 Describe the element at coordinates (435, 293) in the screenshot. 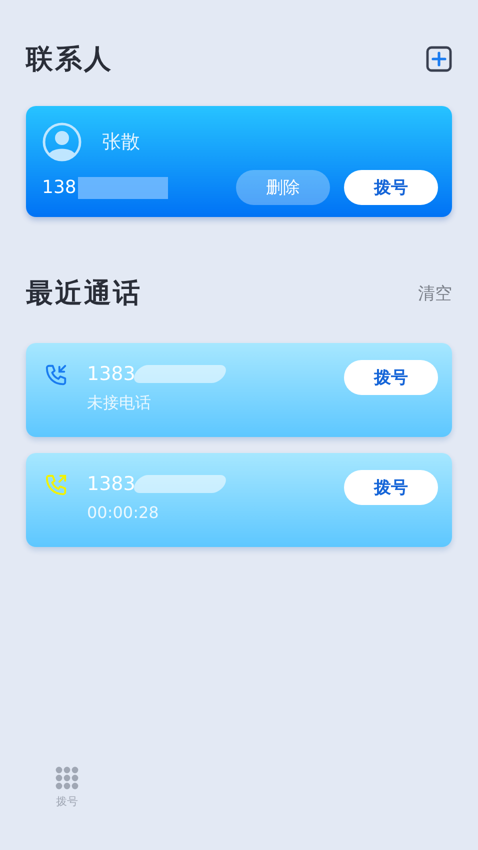

I see `clear-button: 清空` at that location.